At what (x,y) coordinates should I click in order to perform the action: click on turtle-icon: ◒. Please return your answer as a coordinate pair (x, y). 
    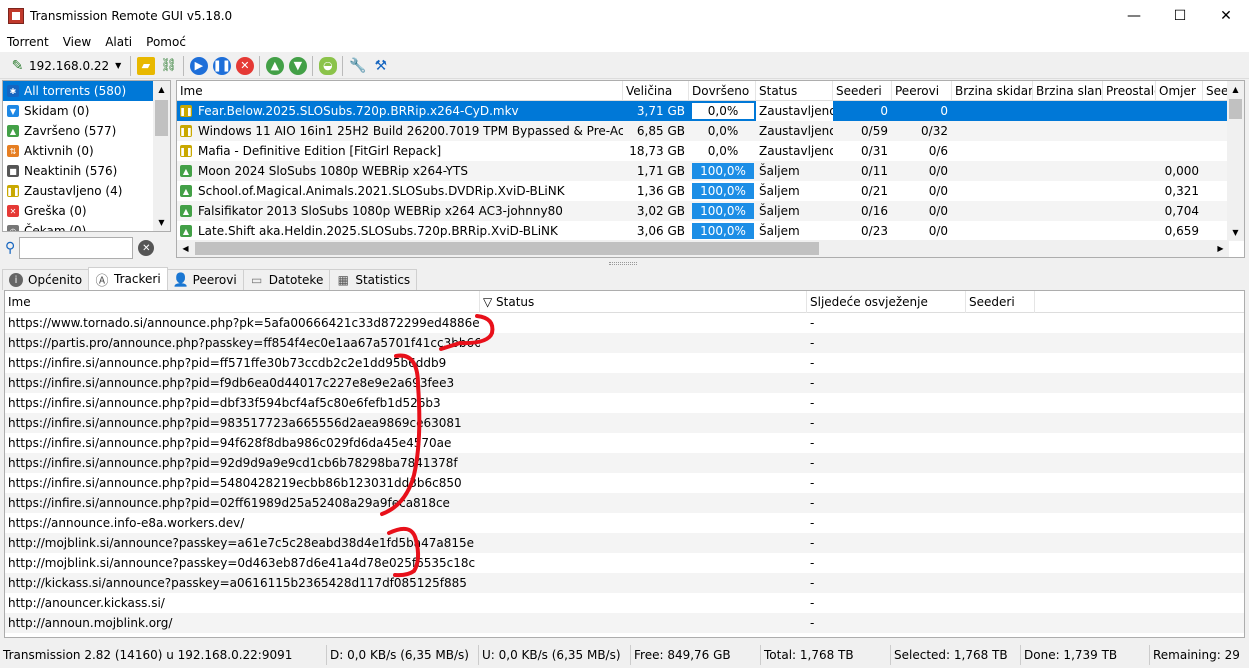
    Looking at the image, I should click on (327, 65).